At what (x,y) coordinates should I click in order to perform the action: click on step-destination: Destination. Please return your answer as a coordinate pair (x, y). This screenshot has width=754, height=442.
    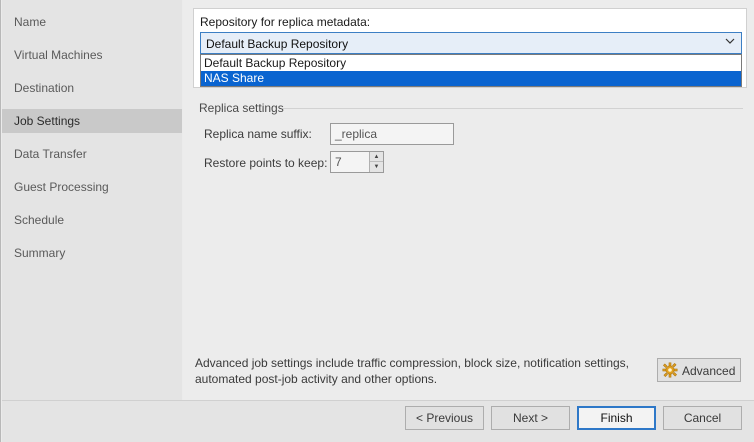
    Looking at the image, I should click on (92, 88).